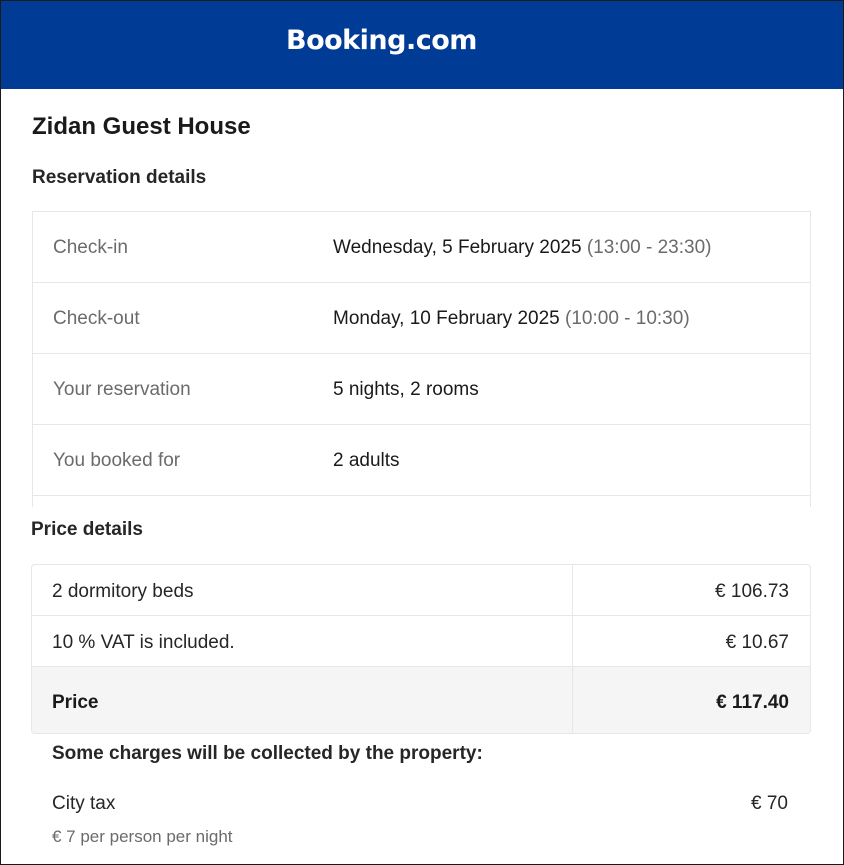 The height and width of the screenshot is (865, 844). What do you see at coordinates (87, 529) in the screenshot?
I see `price-details-heading: Price details` at bounding box center [87, 529].